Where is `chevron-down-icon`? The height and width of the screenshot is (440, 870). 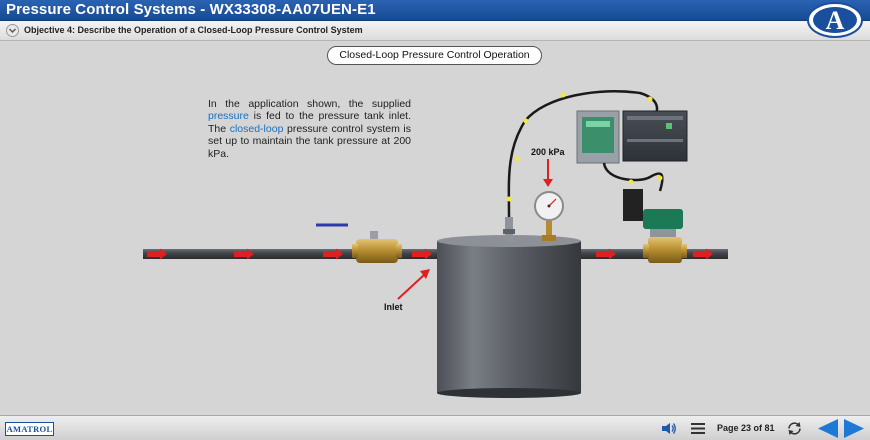
chevron-down-icon is located at coordinates (12, 30).